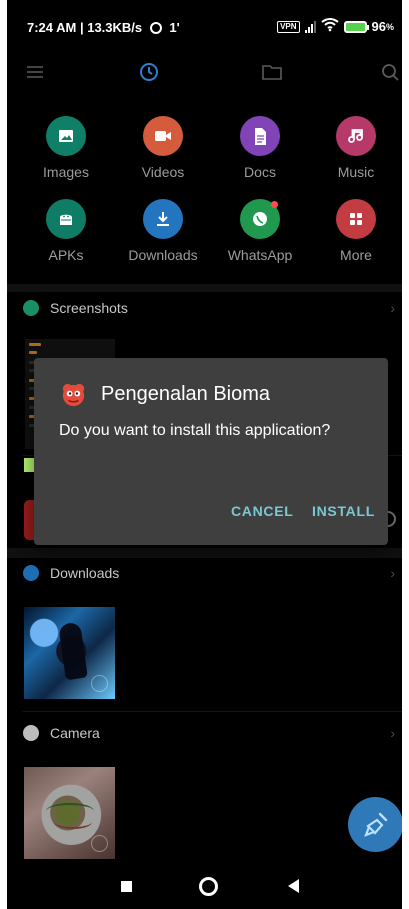 This screenshot has width=409, height=909. I want to click on dialog-title-row: Pengenalan Bioma, so click(164, 394).